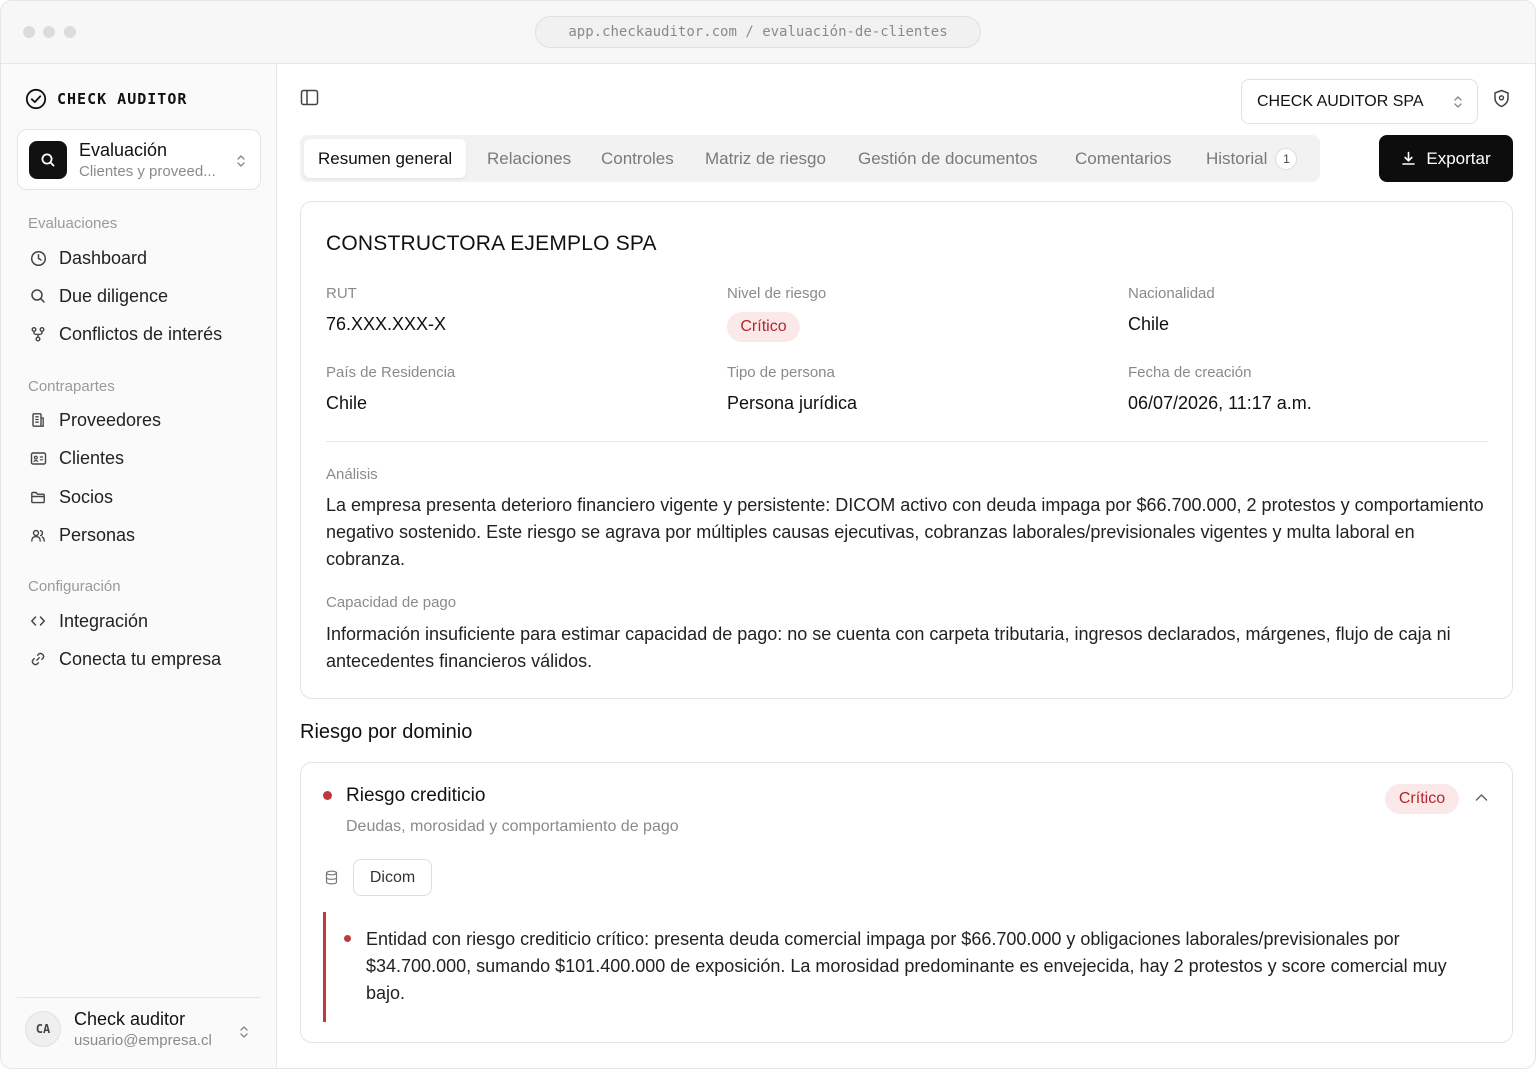  I want to click on created-date-value: 06/07/2026, 11:17 a.m., so click(1220, 403).